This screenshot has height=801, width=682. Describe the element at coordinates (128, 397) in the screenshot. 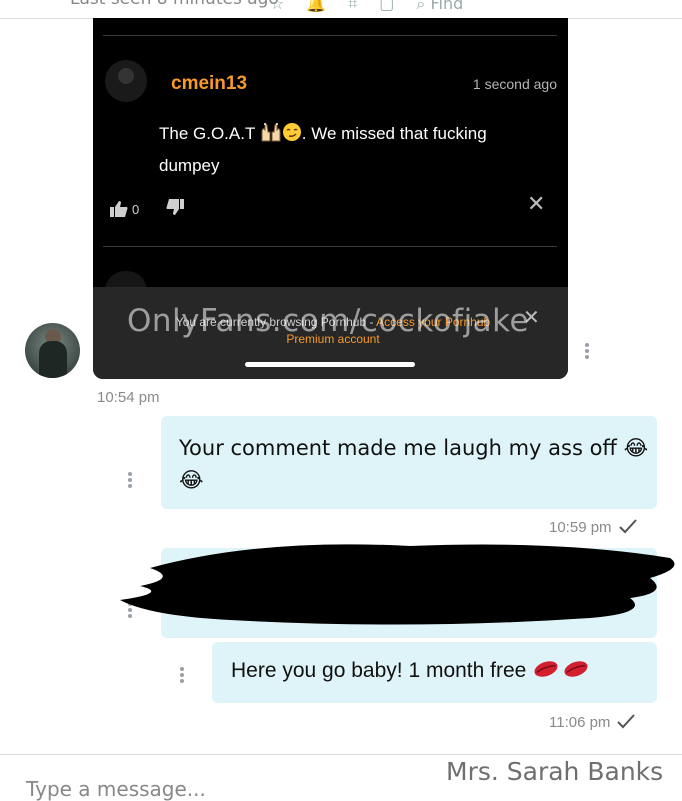

I see `message-time: 10:54 pm` at that location.